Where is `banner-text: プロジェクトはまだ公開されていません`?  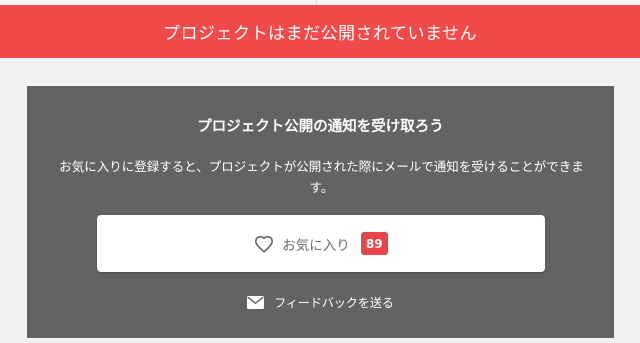
banner-text: プロジェクトはまだ公開されていません is located at coordinates (320, 34).